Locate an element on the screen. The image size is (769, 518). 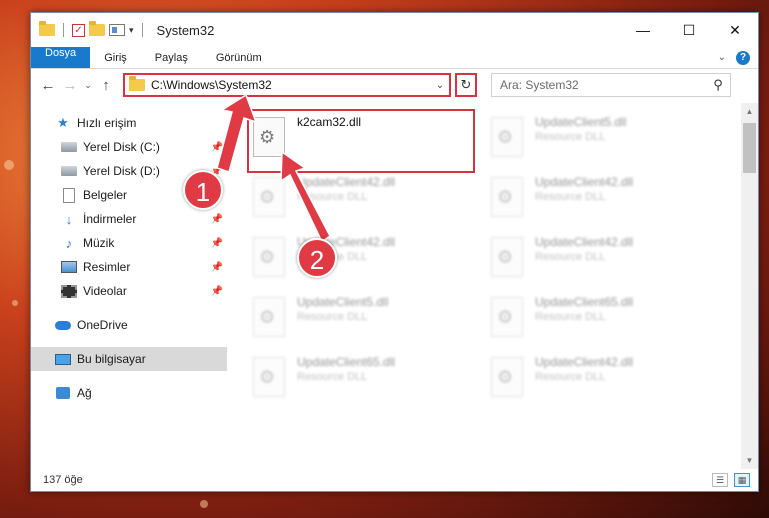
recent-locations-chevron-icon: ⌄ is located at coordinates (88, 85).